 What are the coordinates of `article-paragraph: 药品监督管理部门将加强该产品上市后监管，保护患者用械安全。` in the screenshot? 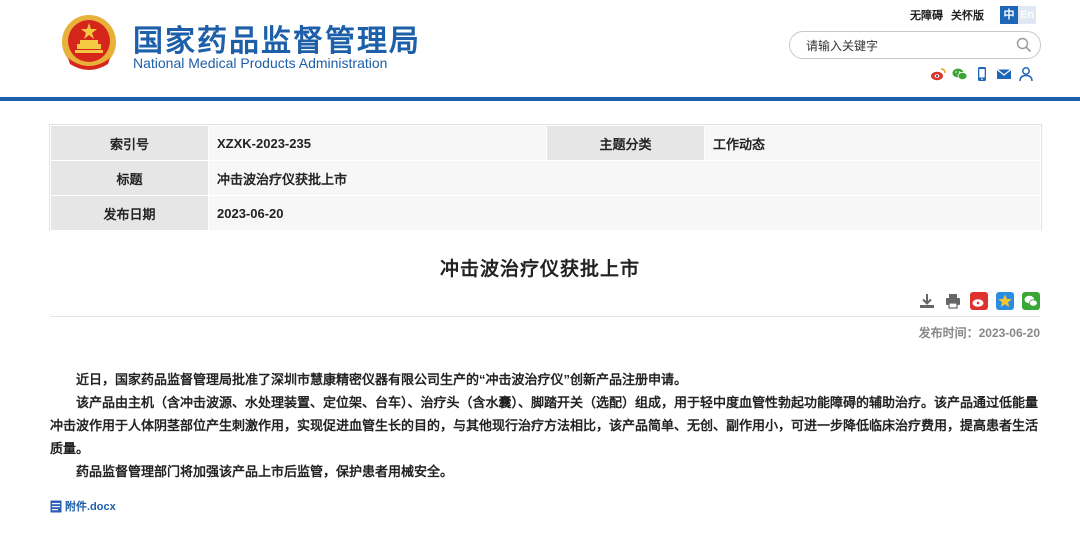 It's located at (265, 471).